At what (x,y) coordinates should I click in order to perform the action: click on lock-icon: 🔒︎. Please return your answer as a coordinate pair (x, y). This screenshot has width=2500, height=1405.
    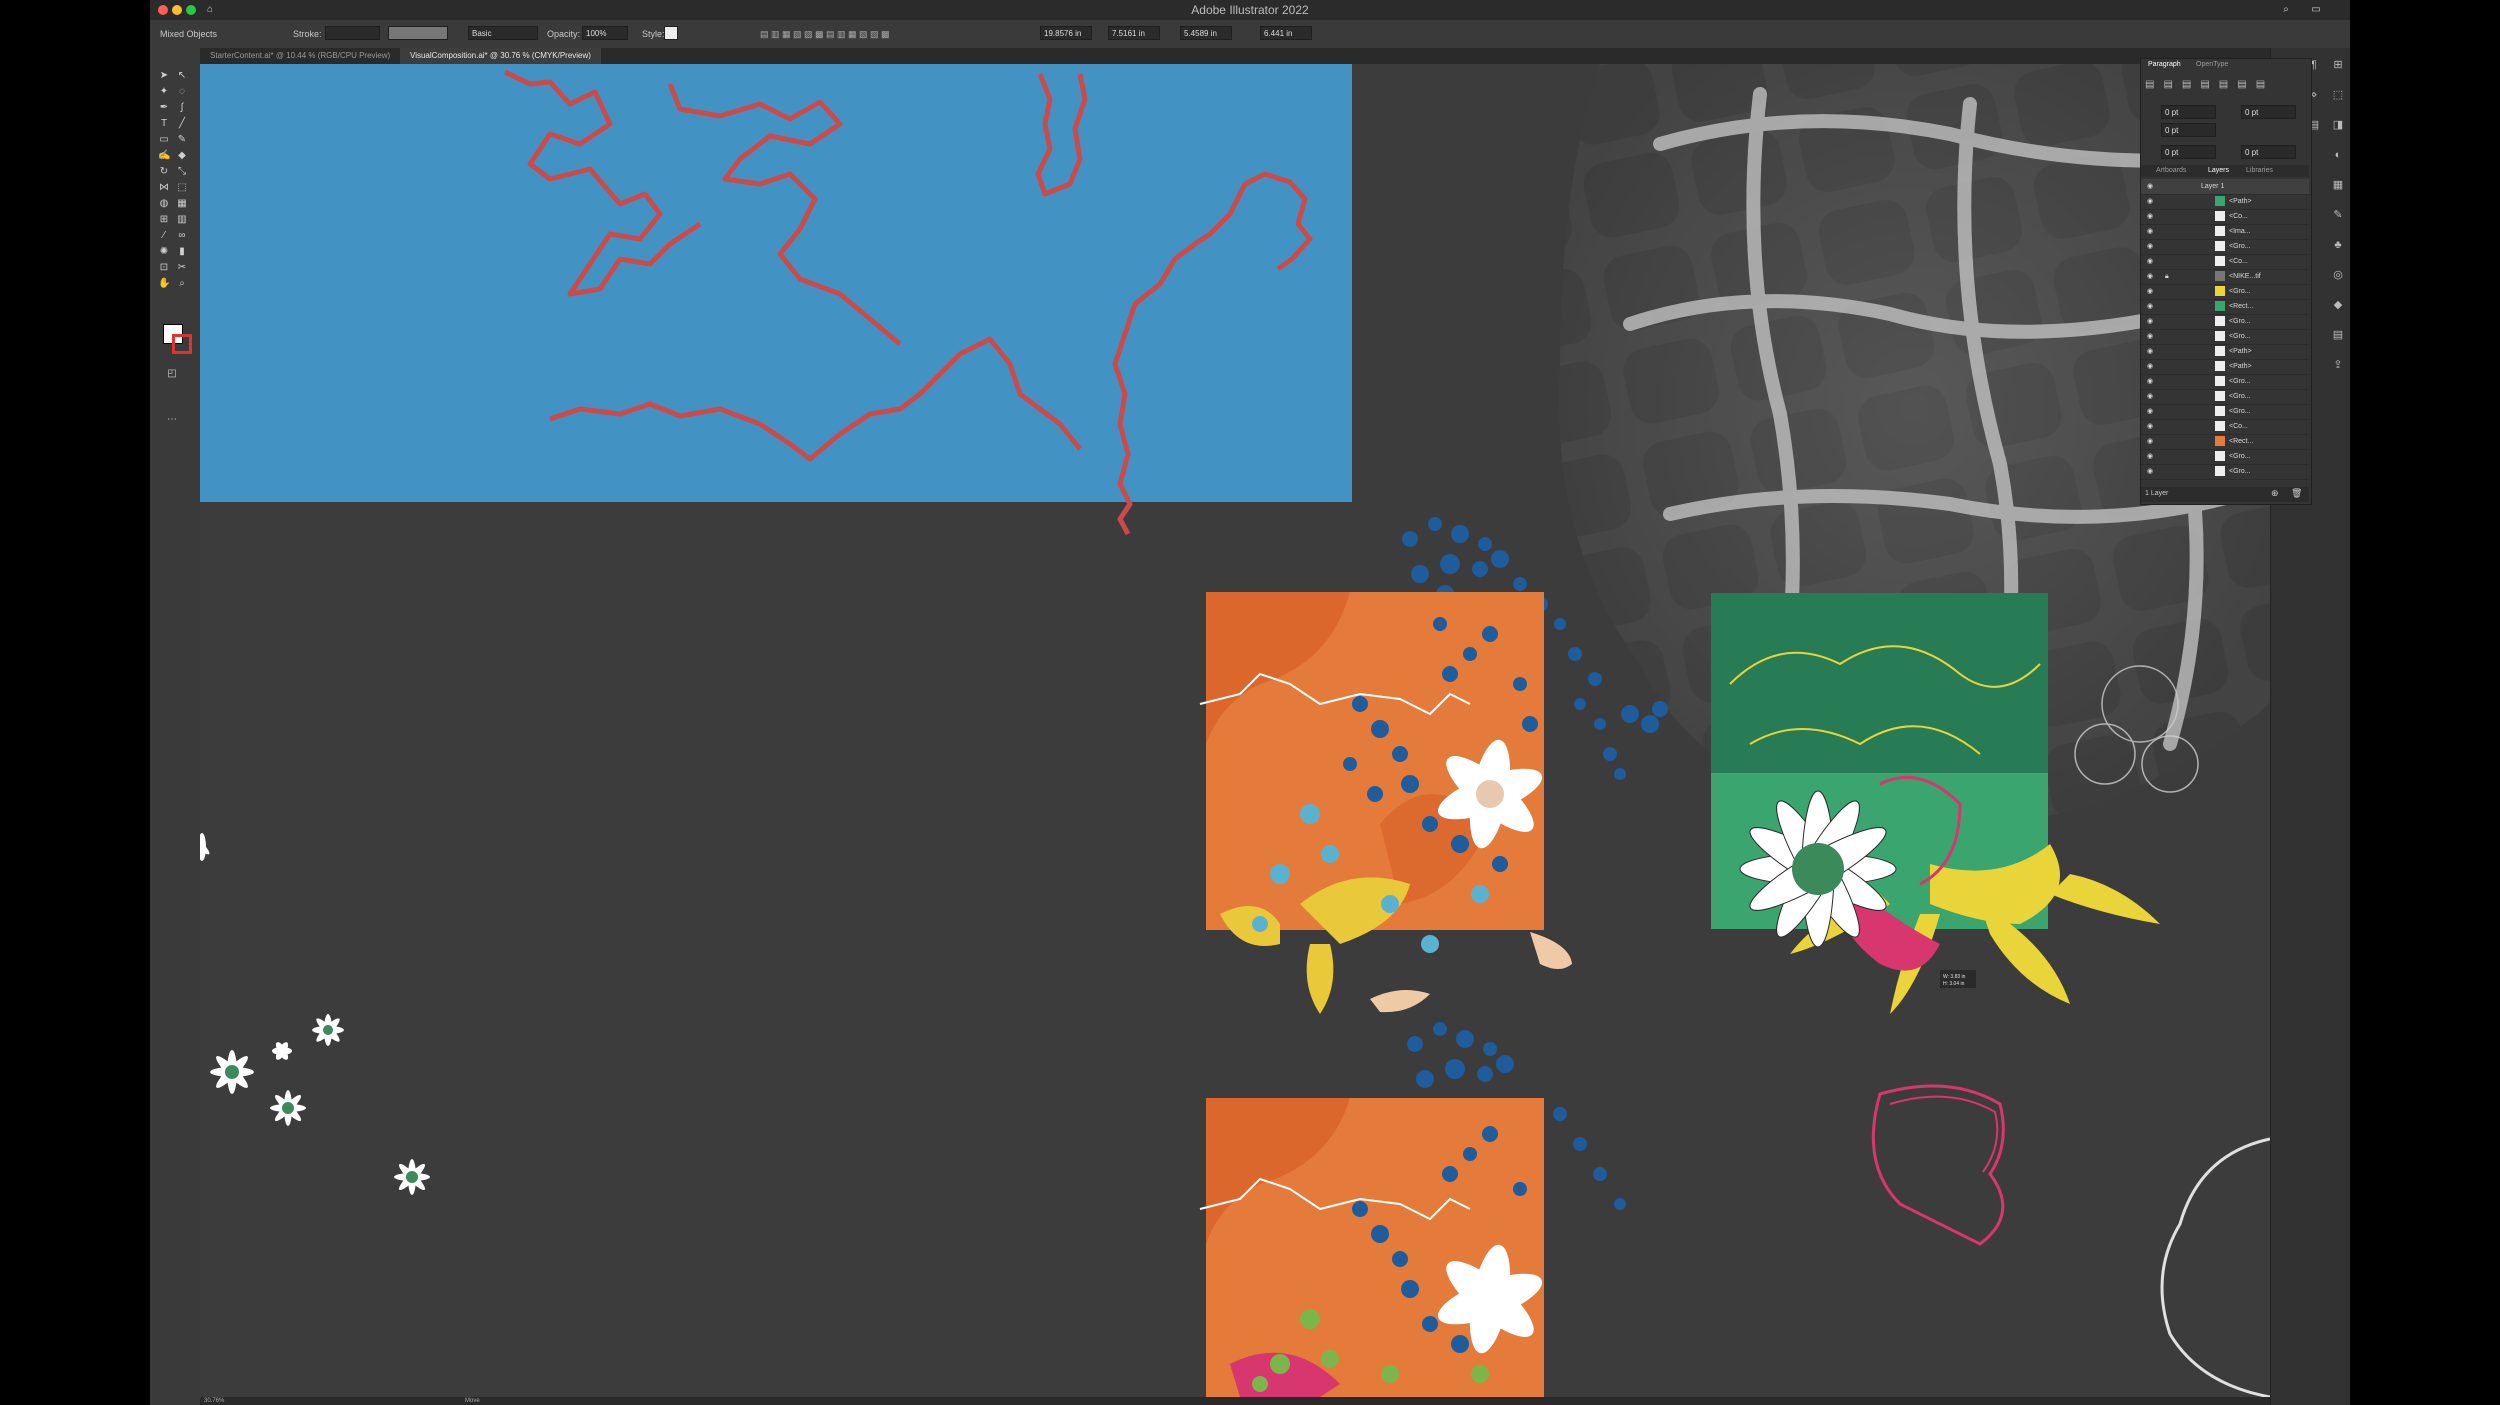
    Looking at the image, I should click on (2167, 276).